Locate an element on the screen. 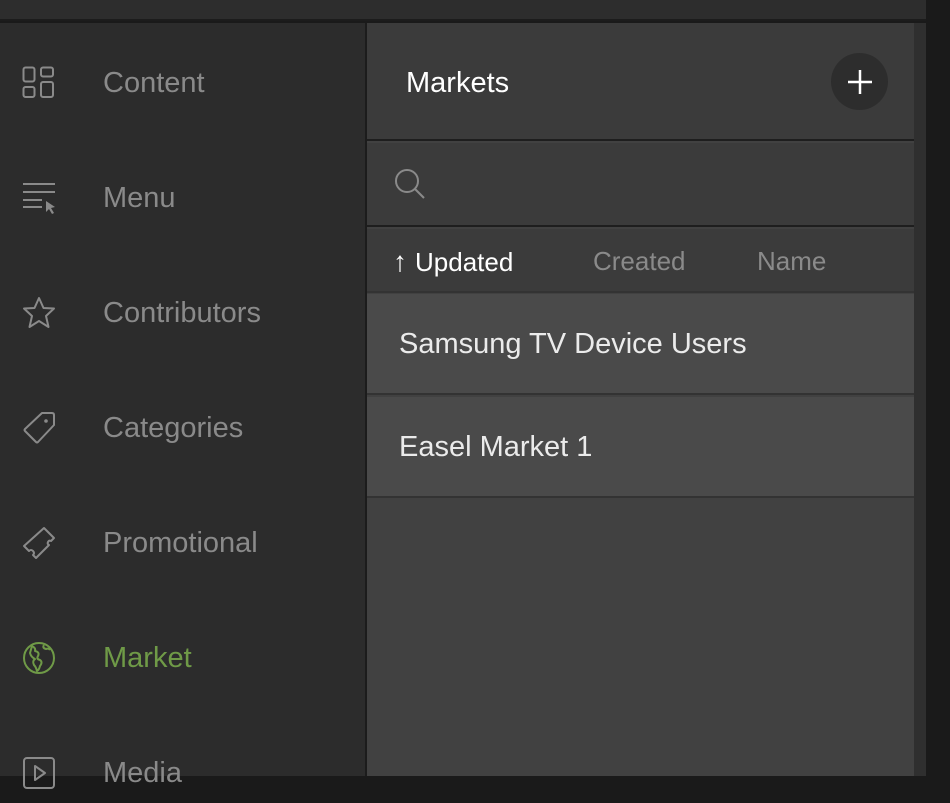 This screenshot has width=950, height=803. sort-created: Created is located at coordinates (639, 261).